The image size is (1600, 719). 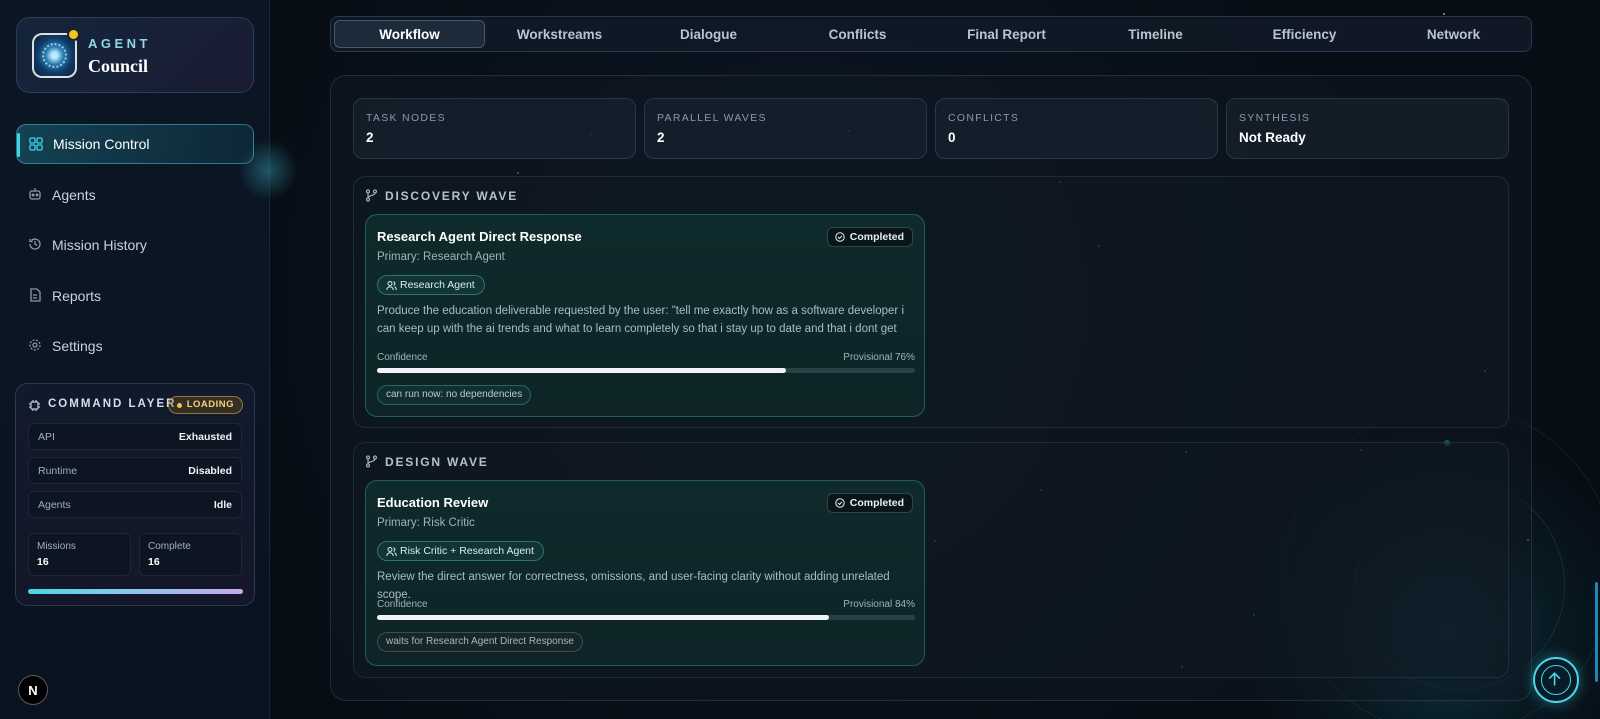 What do you see at coordinates (35, 295) in the screenshot?
I see `document-icon` at bounding box center [35, 295].